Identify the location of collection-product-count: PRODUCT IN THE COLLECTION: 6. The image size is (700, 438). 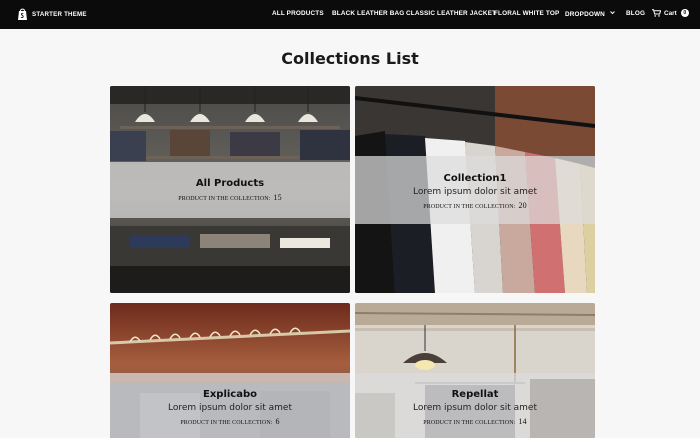
(230, 421).